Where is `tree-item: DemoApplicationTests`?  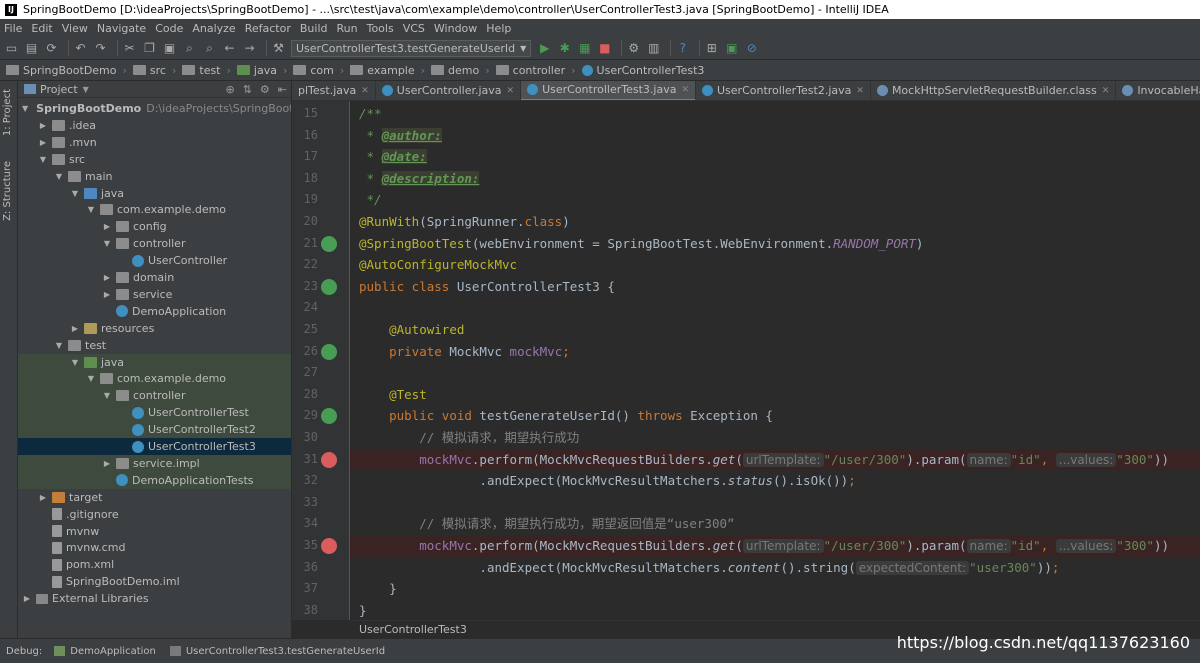 tree-item: DemoApplicationTests is located at coordinates (154, 480).